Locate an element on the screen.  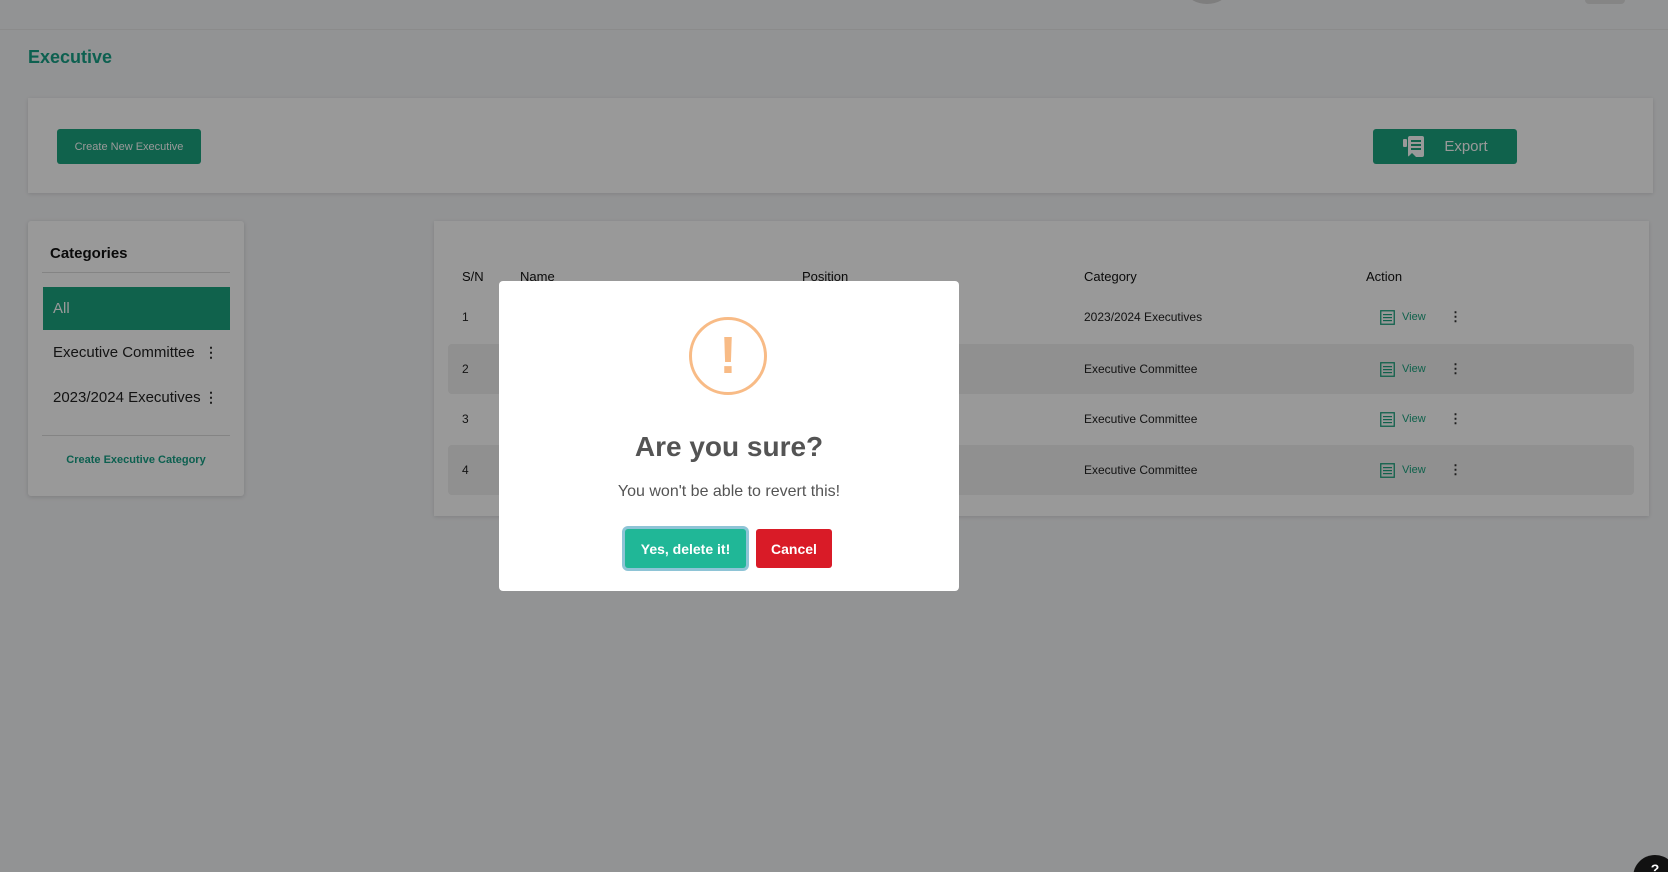
dialog-message: You won't be able to revert this! is located at coordinates (729, 491).